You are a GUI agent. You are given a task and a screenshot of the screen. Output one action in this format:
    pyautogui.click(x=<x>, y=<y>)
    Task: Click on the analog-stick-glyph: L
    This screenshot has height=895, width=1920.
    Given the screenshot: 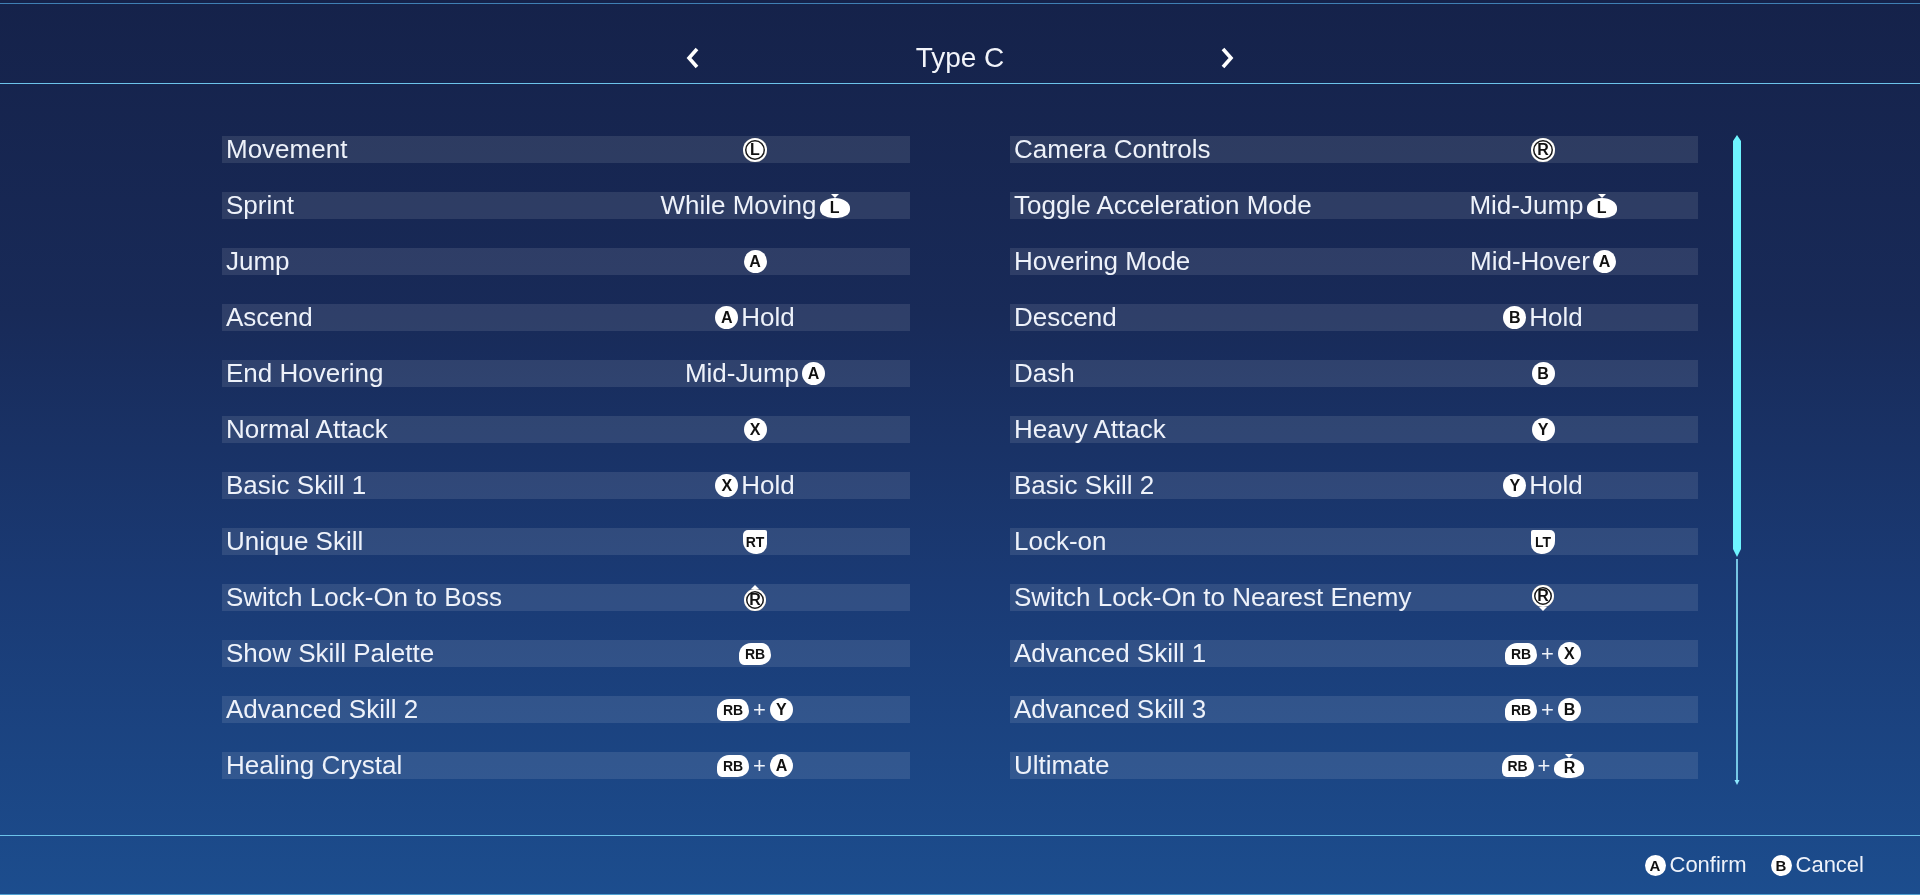 What is the action you would take?
    pyautogui.click(x=755, y=149)
    